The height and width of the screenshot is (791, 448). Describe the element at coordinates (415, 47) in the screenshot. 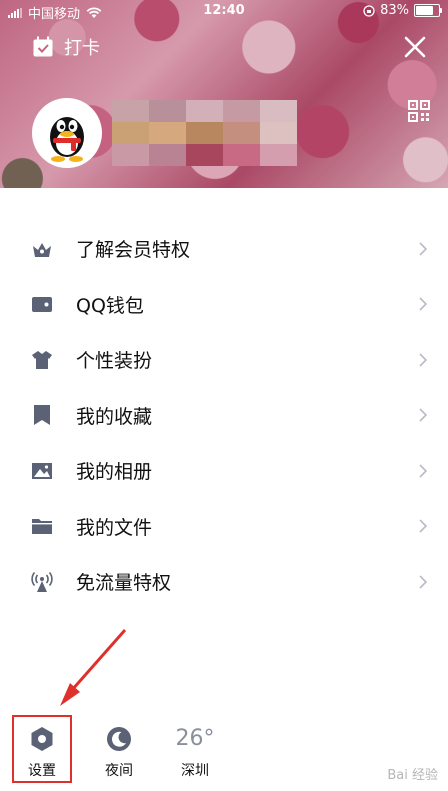

I see `close-icon` at that location.